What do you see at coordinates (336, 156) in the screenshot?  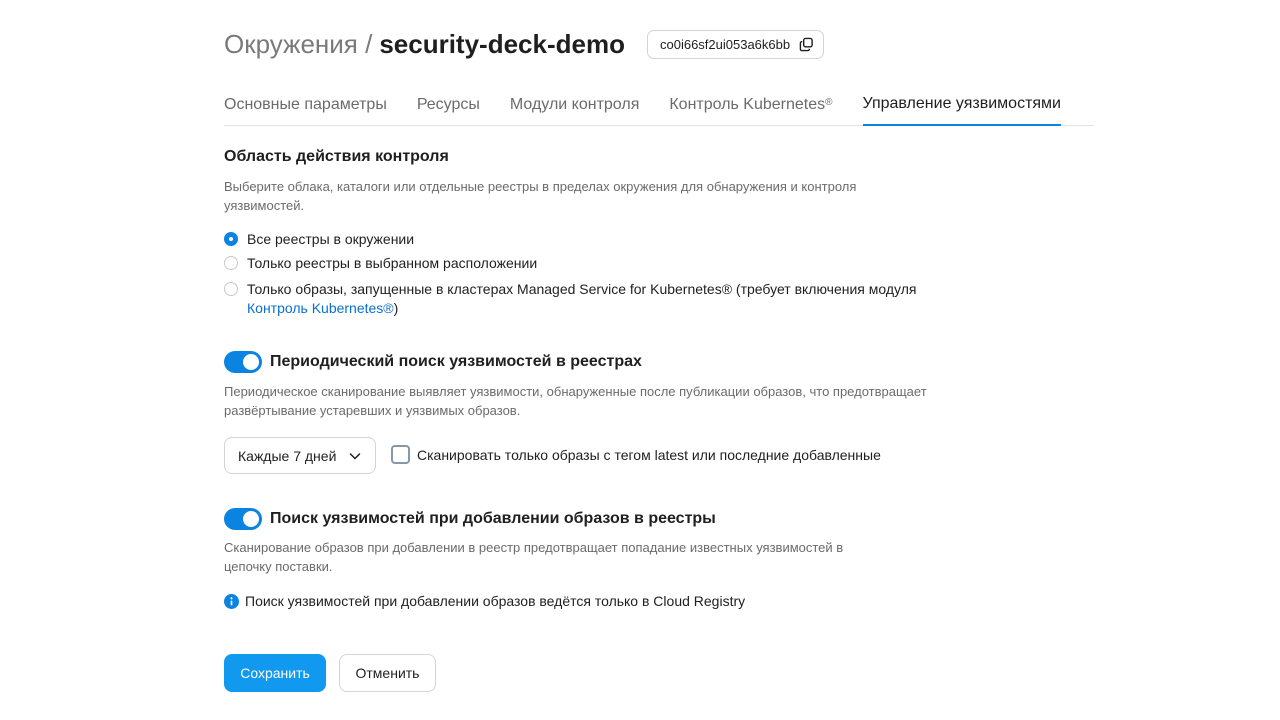 I see `scope-title: Область действия контроля` at bounding box center [336, 156].